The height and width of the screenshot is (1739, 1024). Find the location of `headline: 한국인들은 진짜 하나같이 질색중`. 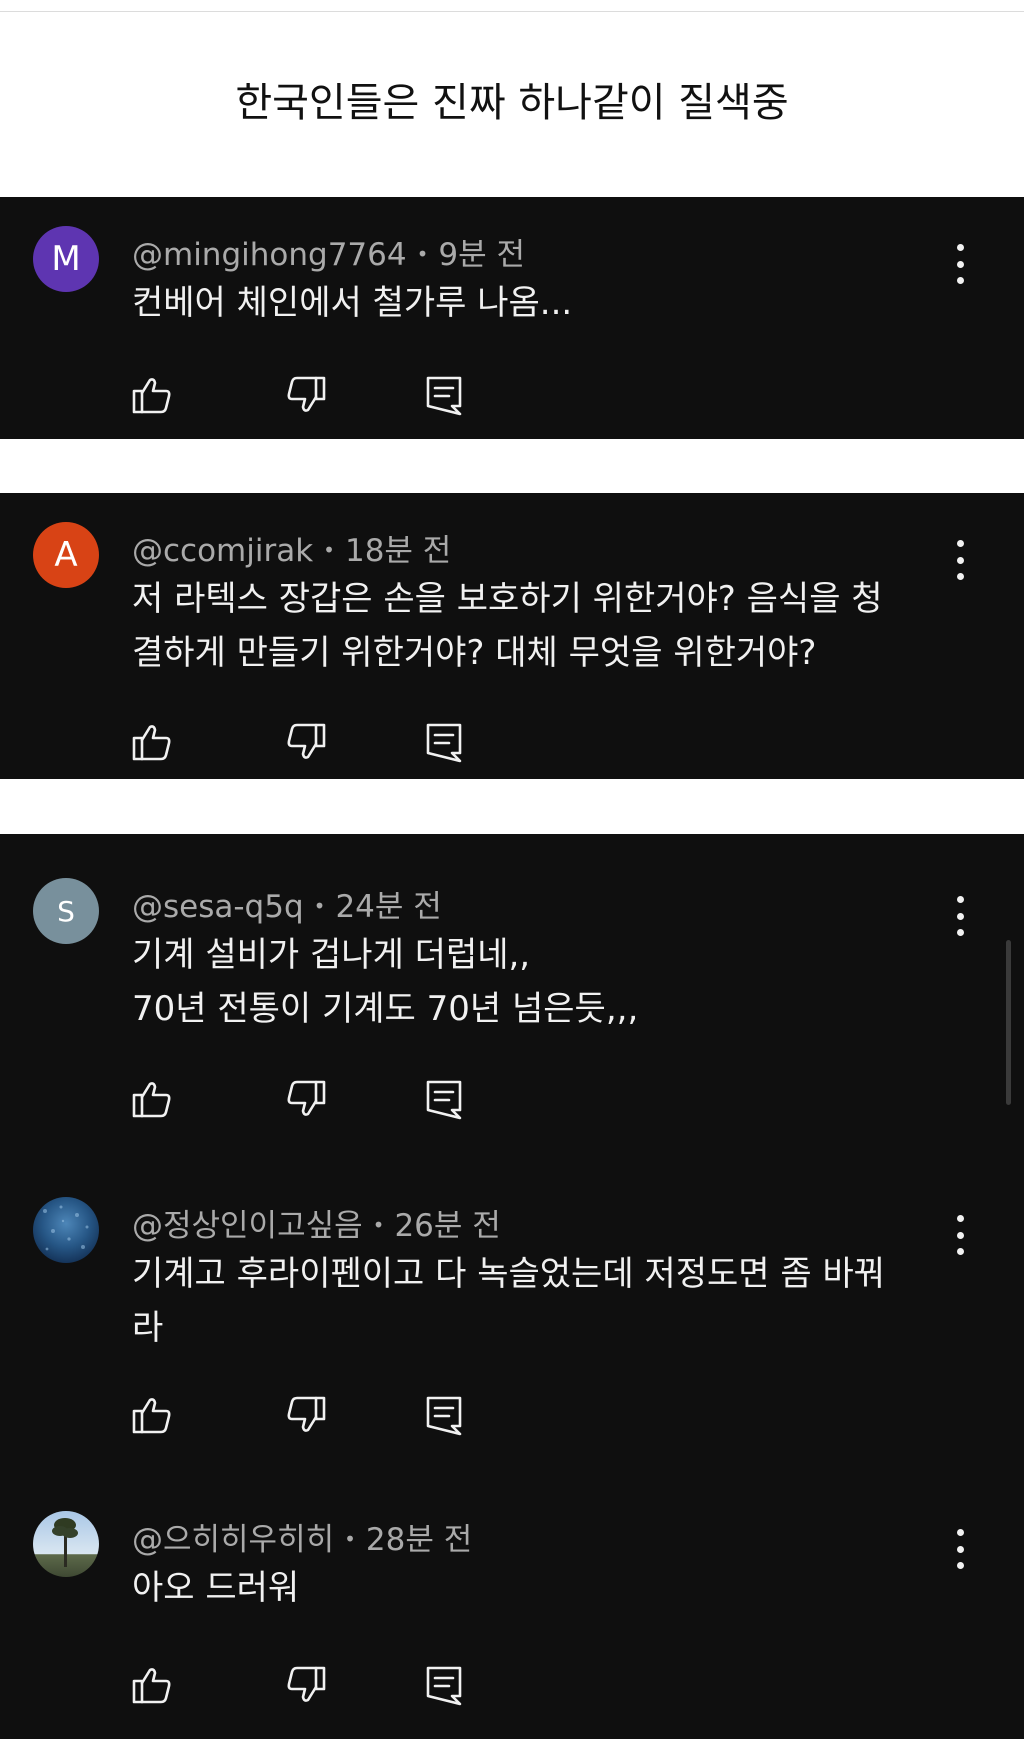

headline: 한국인들은 진짜 하나같이 질색중 is located at coordinates (512, 103).